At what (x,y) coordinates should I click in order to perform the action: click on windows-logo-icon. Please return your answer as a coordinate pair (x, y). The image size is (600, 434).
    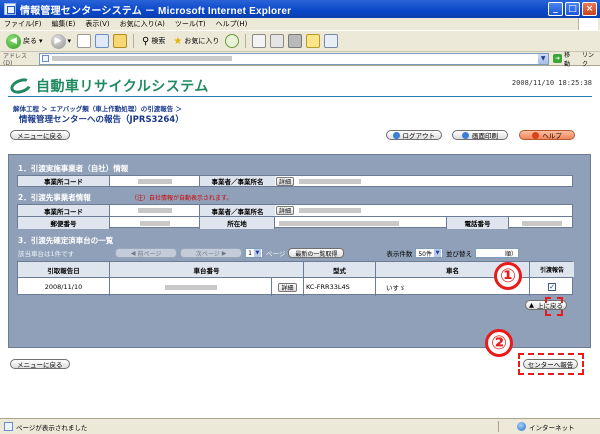
    Looking at the image, I should click on (588, 24).